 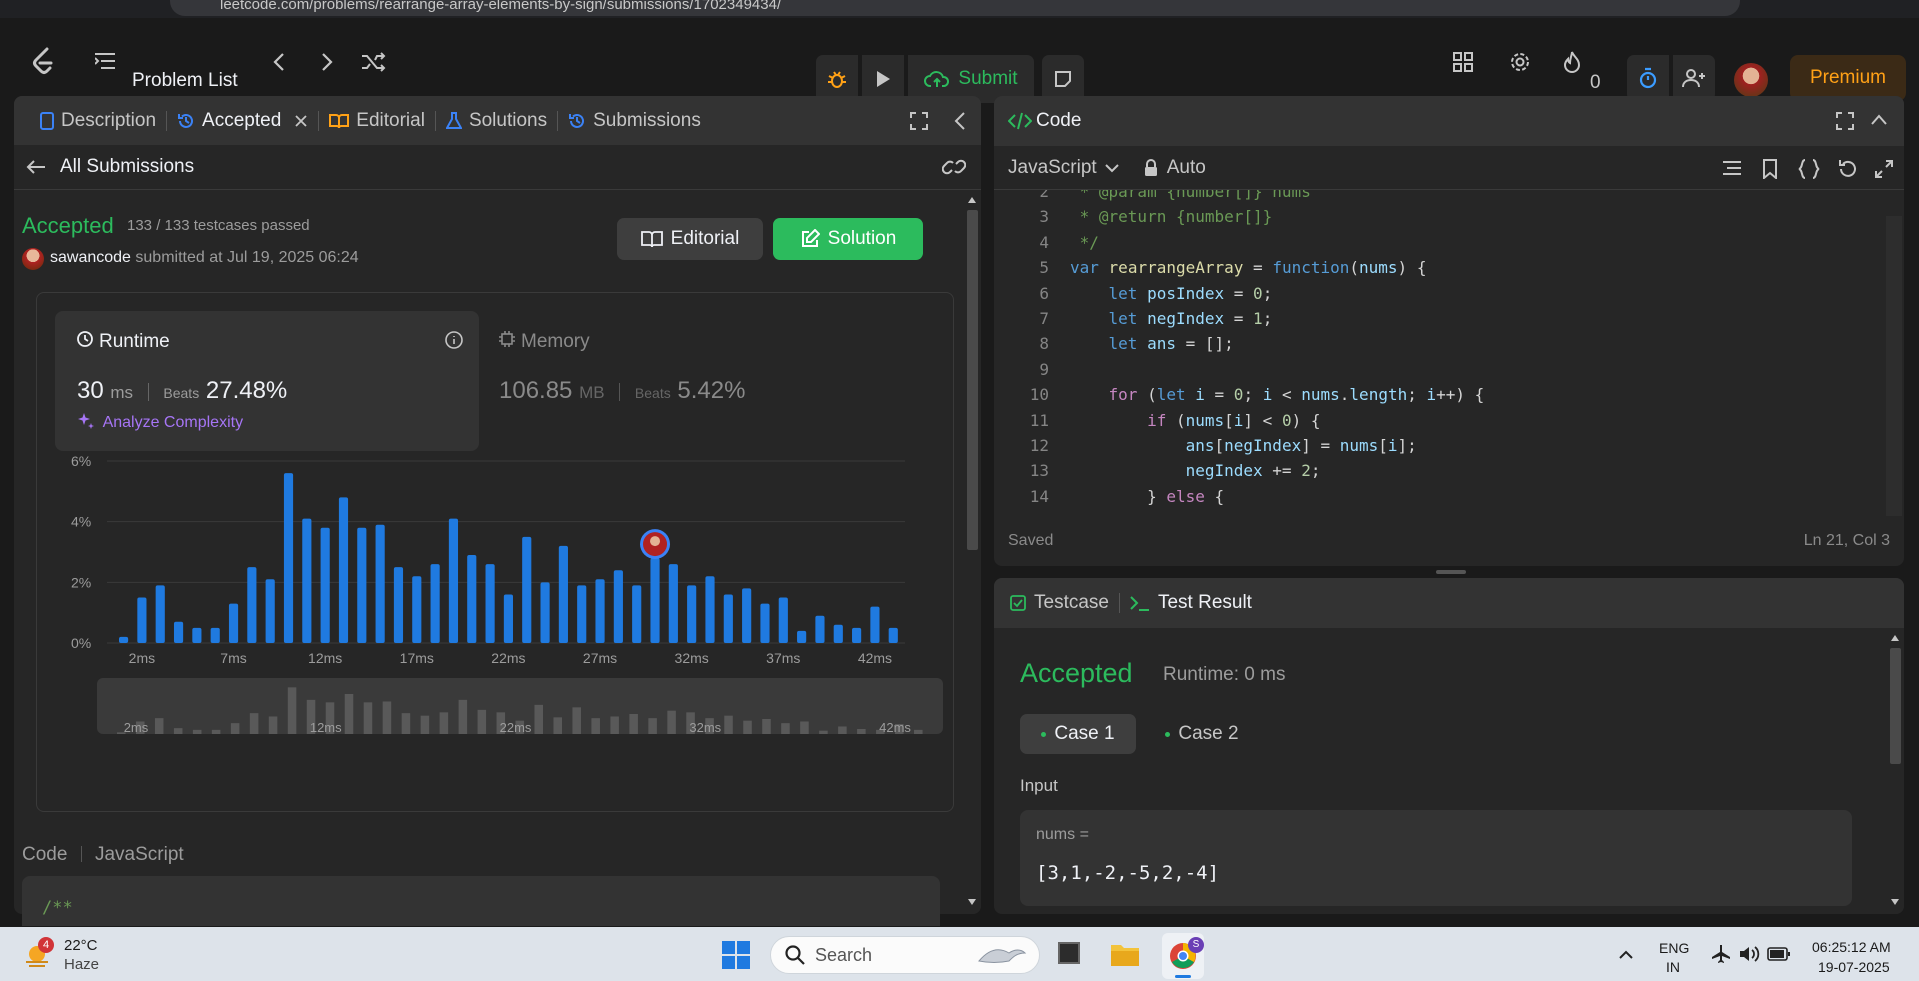 What do you see at coordinates (1674, 948) in the screenshot?
I see `input-language: ENG` at bounding box center [1674, 948].